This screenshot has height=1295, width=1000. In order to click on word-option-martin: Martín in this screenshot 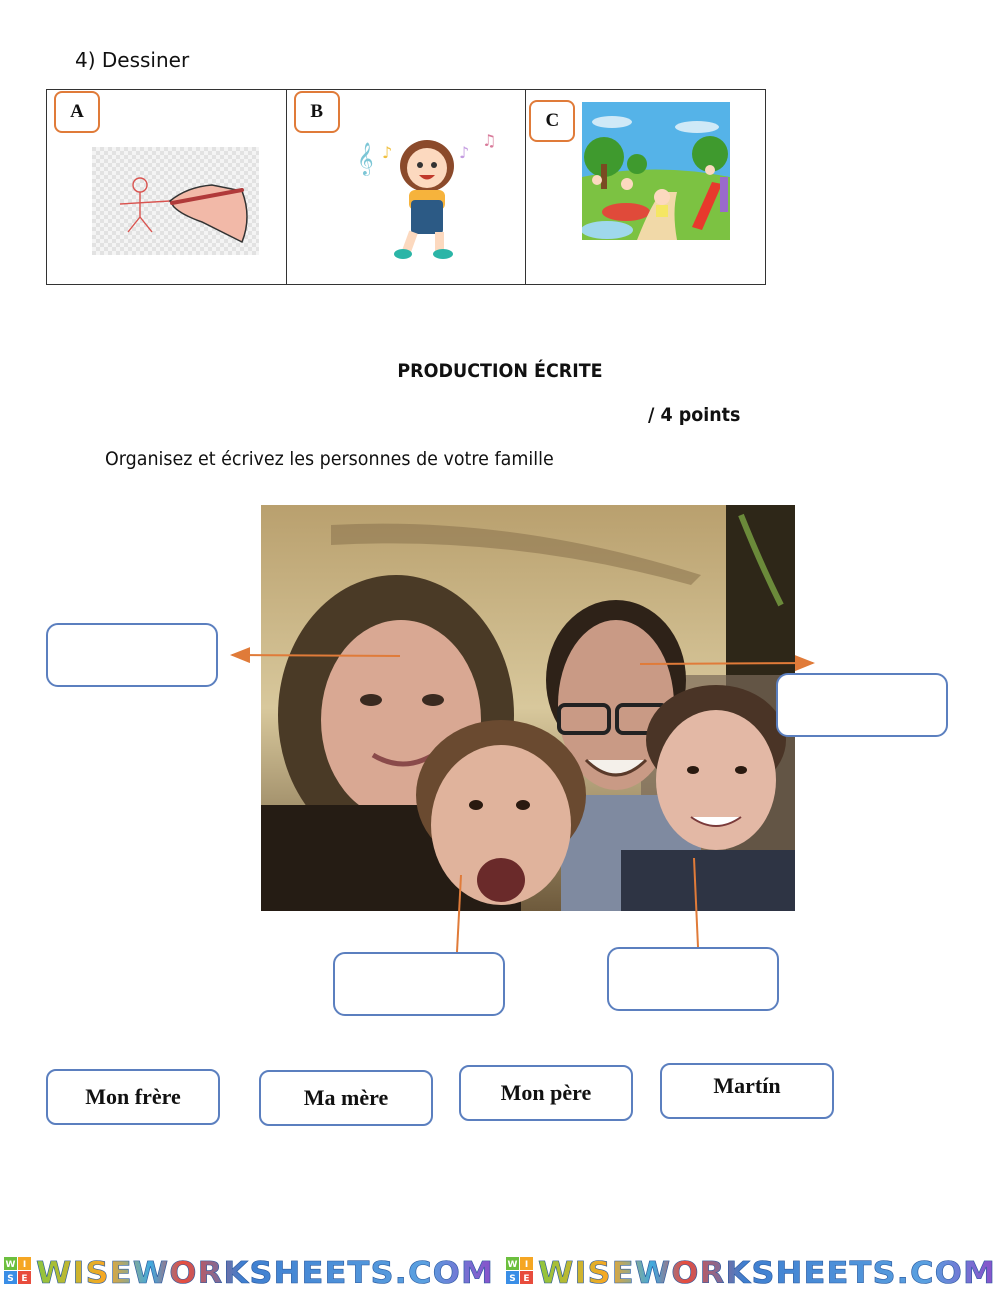, I will do `click(747, 1091)`.